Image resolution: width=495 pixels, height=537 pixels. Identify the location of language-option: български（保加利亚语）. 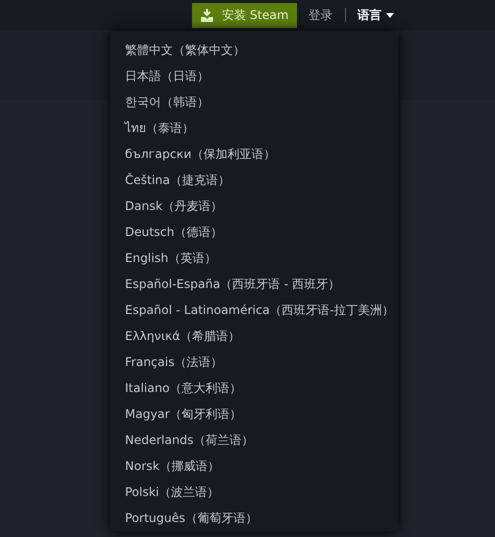
(254, 154).